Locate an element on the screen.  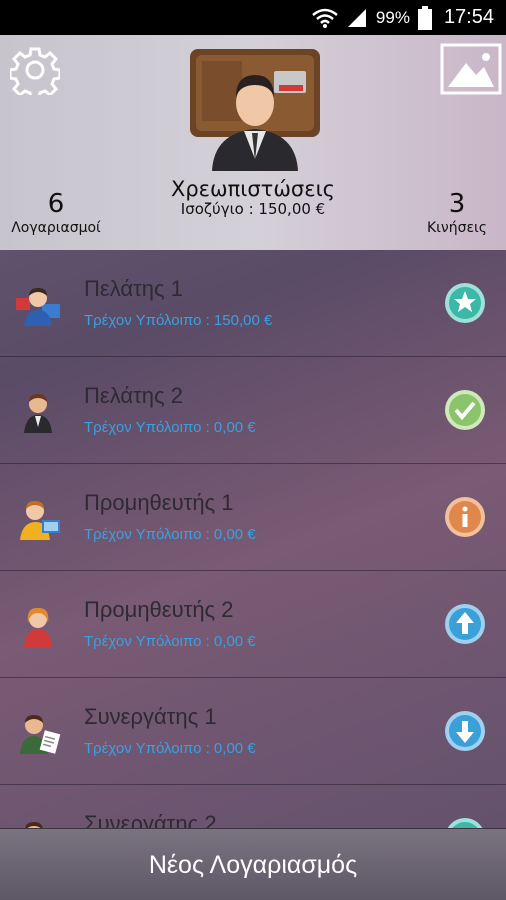
businessman-icon is located at coordinates (38, 411).